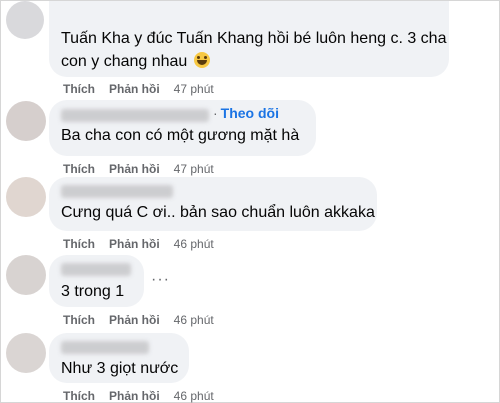 The height and width of the screenshot is (403, 500). What do you see at coordinates (160, 280) in the screenshot?
I see `more-options-icon: ···` at bounding box center [160, 280].